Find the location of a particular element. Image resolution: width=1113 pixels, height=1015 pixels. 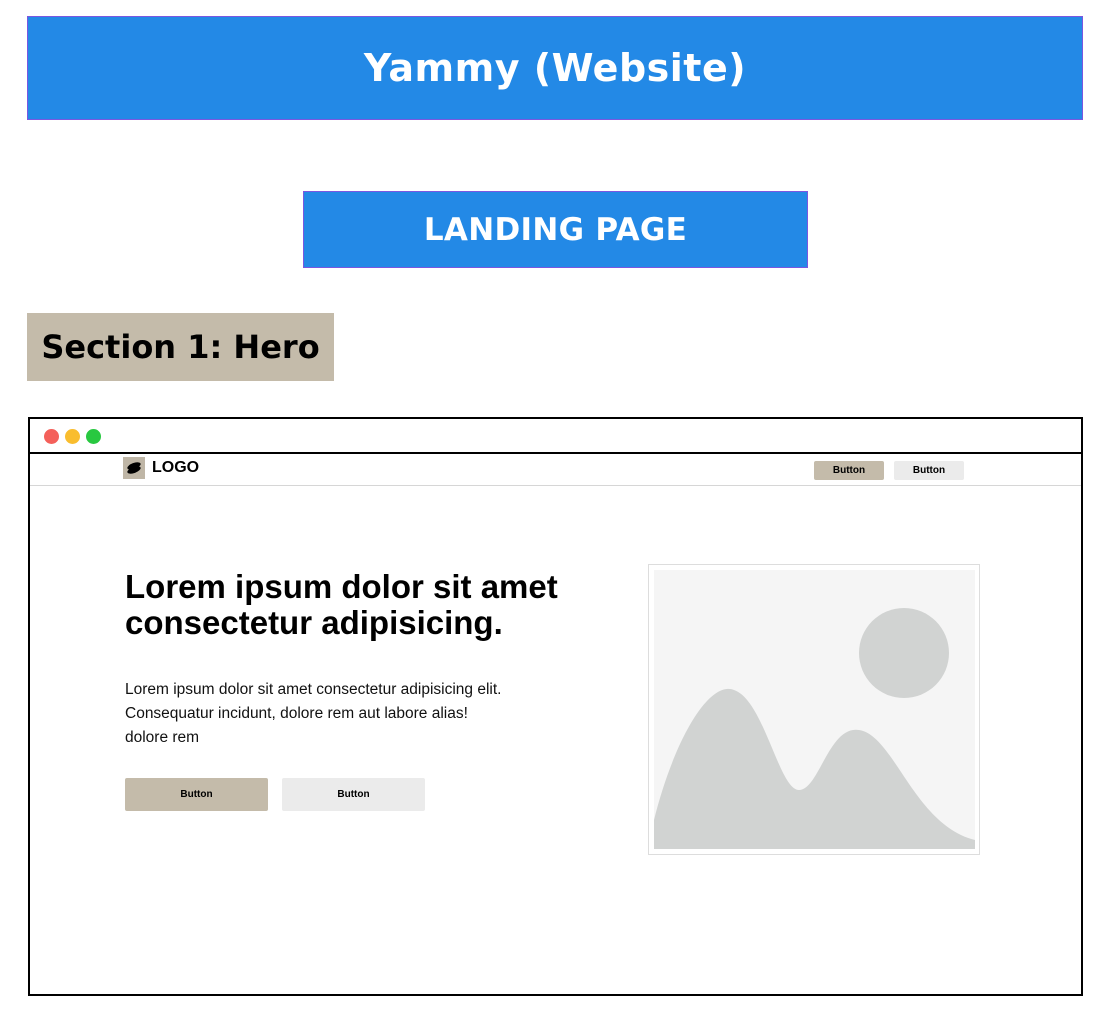

page-name: LANDING PAGE is located at coordinates (555, 229).